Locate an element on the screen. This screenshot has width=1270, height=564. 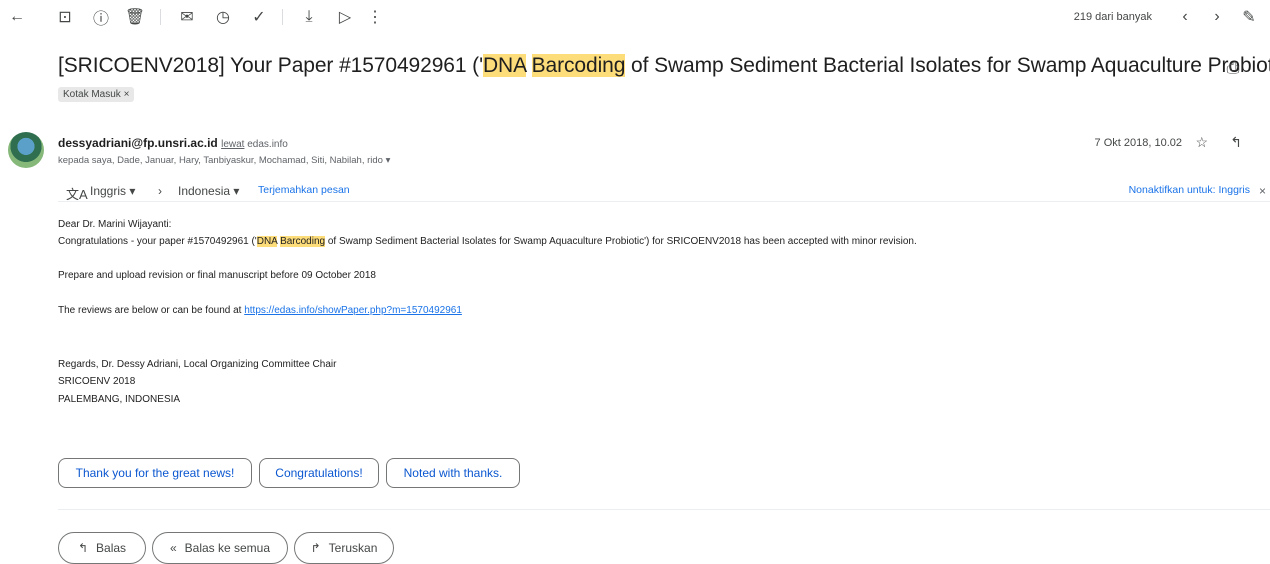
mark-unread-icon: ✉ is located at coordinates (187, 17).